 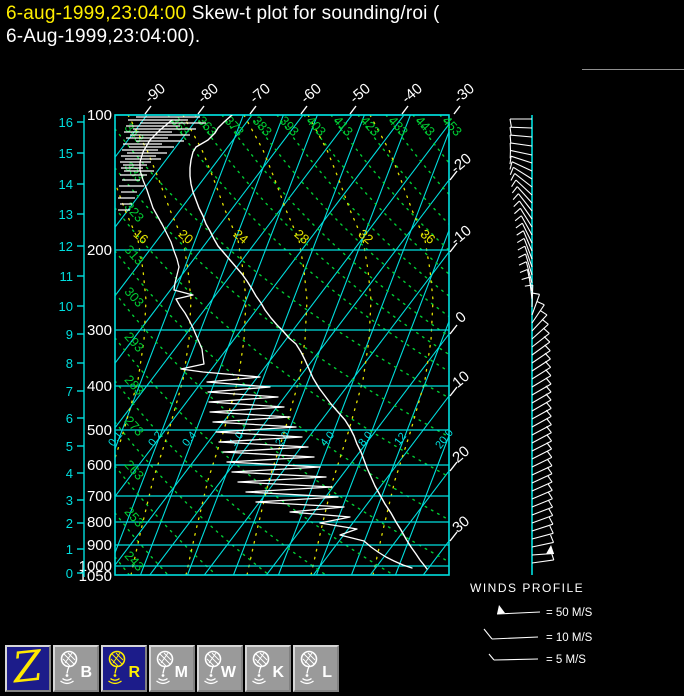 What do you see at coordinates (428, 236) in the screenshot?
I see `svg-text: 36` at bounding box center [428, 236].